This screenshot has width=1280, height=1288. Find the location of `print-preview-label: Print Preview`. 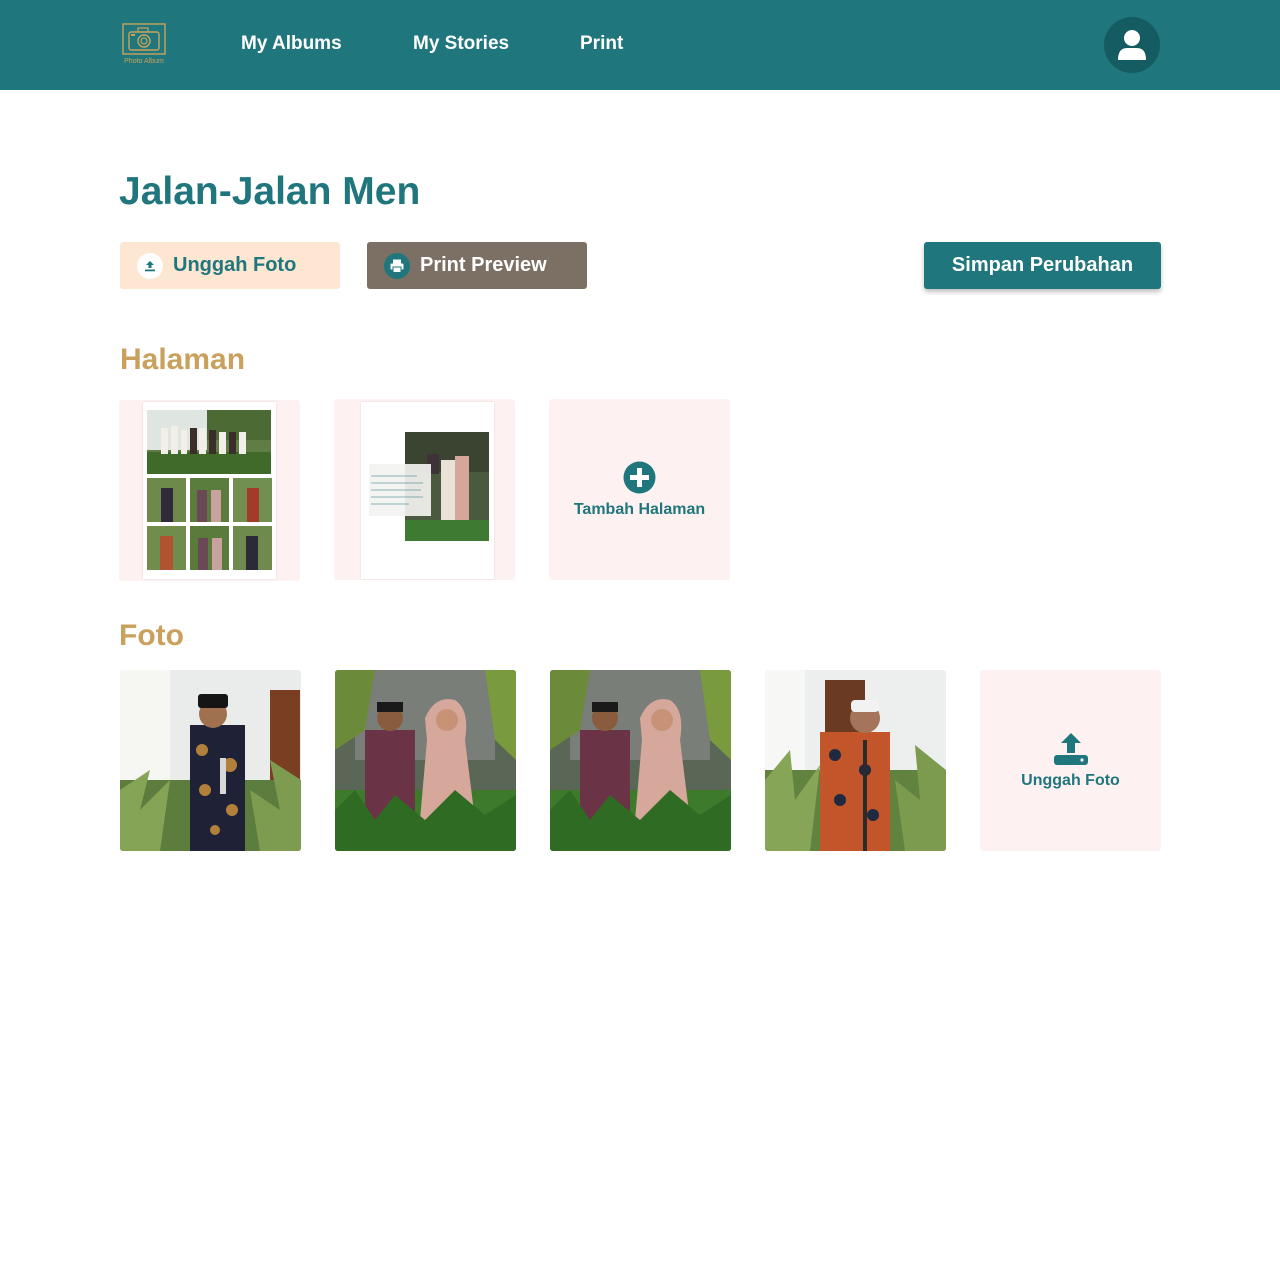

print-preview-label: Print Preview is located at coordinates (483, 265).